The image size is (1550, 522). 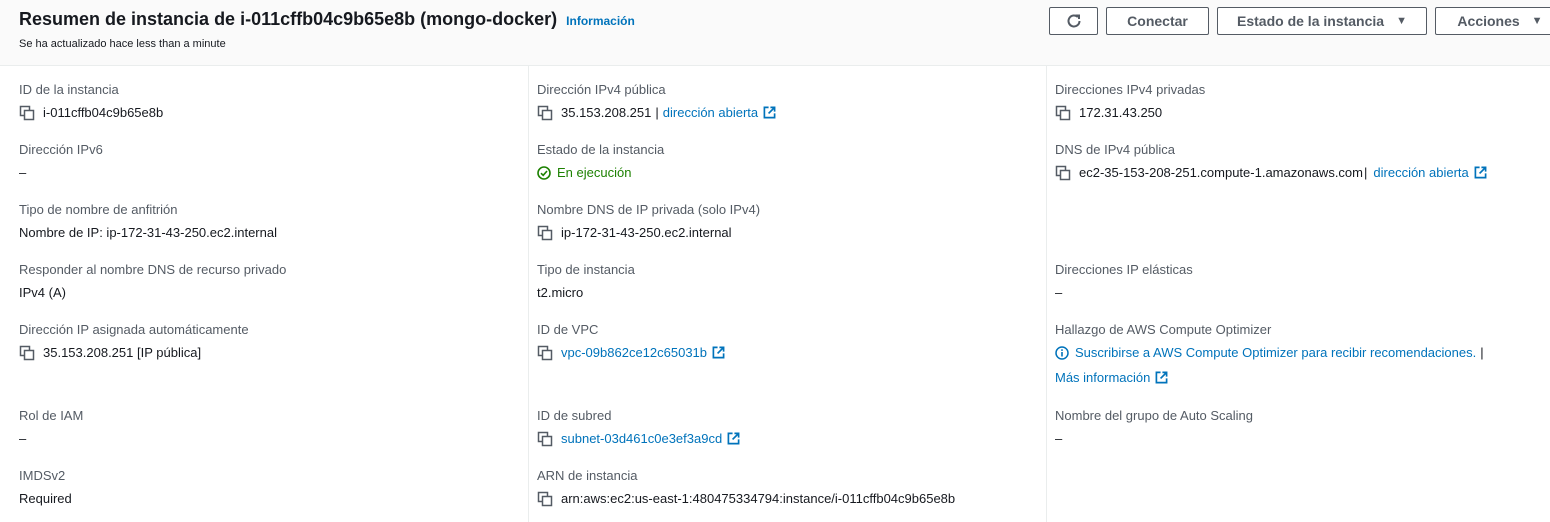 I want to click on field-label: Nombre del grupo de Auto Scaling, so click(x=1154, y=415).